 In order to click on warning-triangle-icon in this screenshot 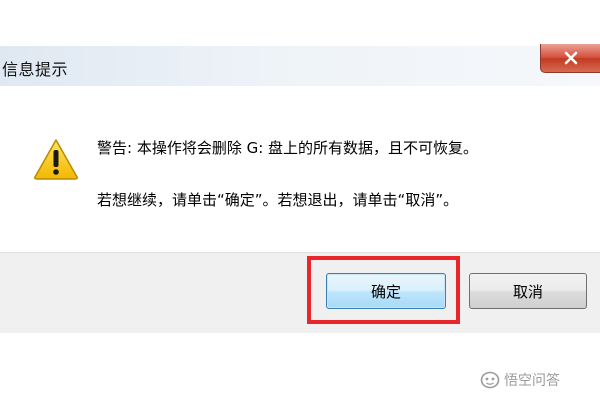, I will do `click(56, 159)`.